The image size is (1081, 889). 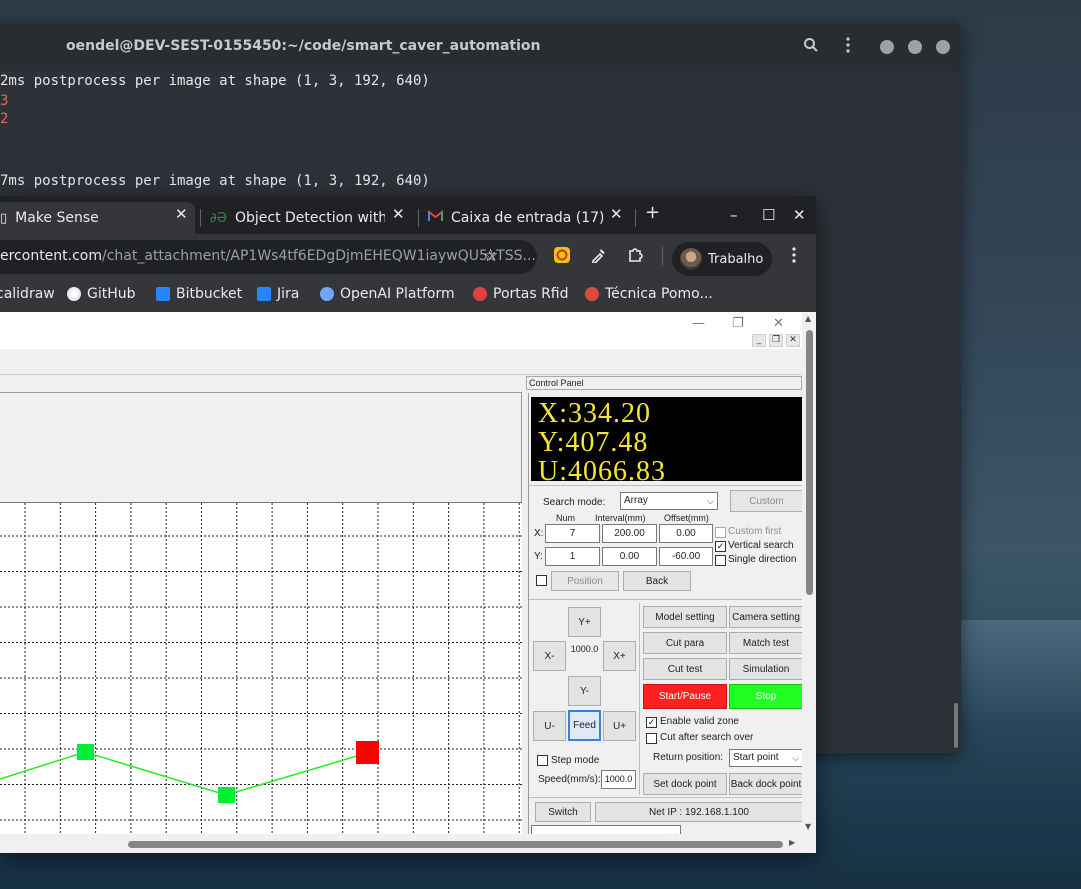 I want to click on position-marker, so click(x=85, y=752).